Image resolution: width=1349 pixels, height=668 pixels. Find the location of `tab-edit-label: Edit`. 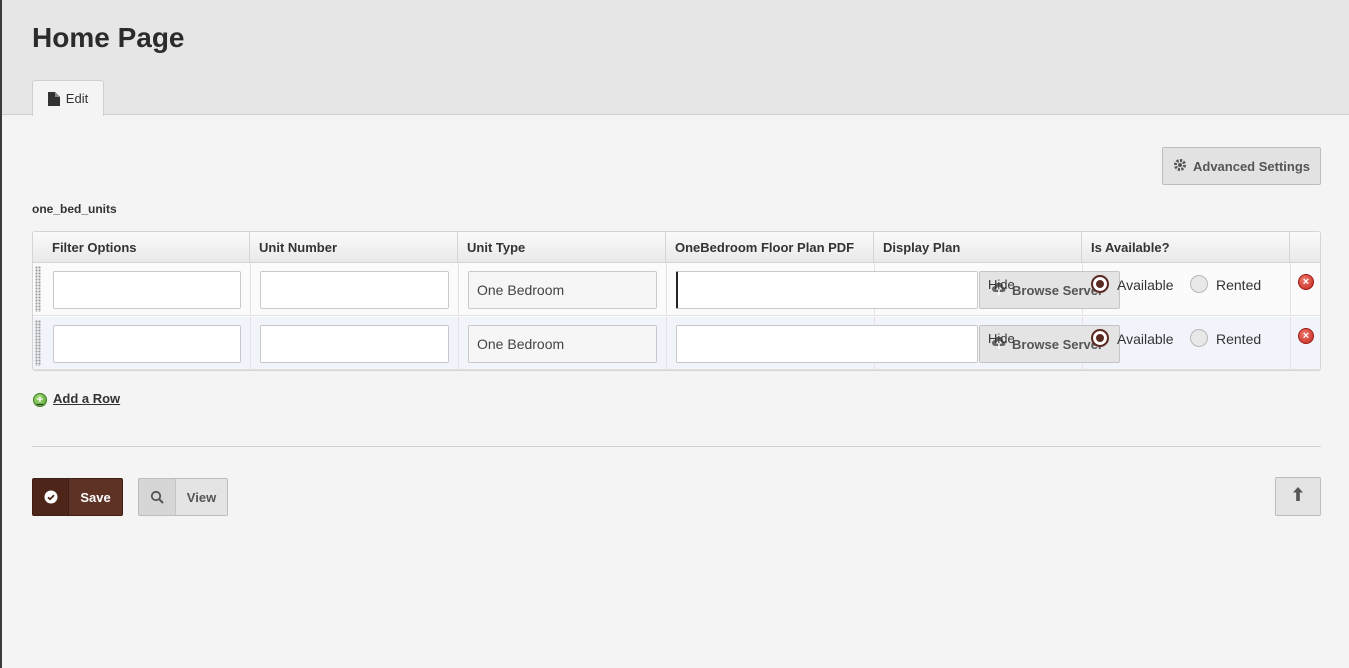

tab-edit-label: Edit is located at coordinates (77, 98).